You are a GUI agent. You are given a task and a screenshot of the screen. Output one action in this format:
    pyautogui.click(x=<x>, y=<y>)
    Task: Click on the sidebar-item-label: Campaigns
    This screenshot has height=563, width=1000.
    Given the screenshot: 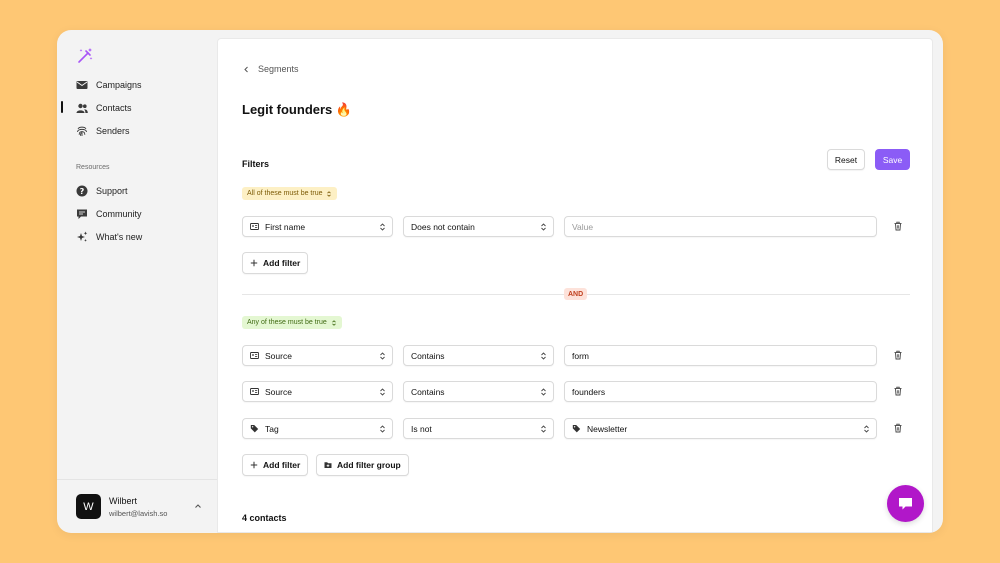 What is the action you would take?
    pyautogui.click(x=119, y=85)
    